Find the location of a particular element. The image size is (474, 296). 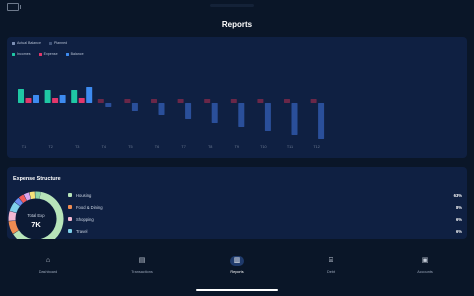

bar-balance-t4 is located at coordinates (108, 105).